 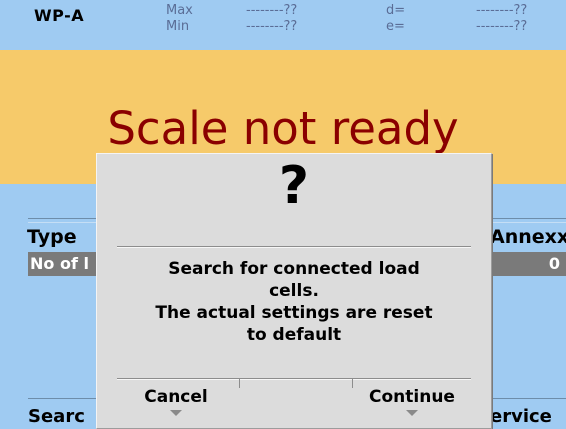 I want to click on cancel-label: Cancel, so click(x=176, y=397).